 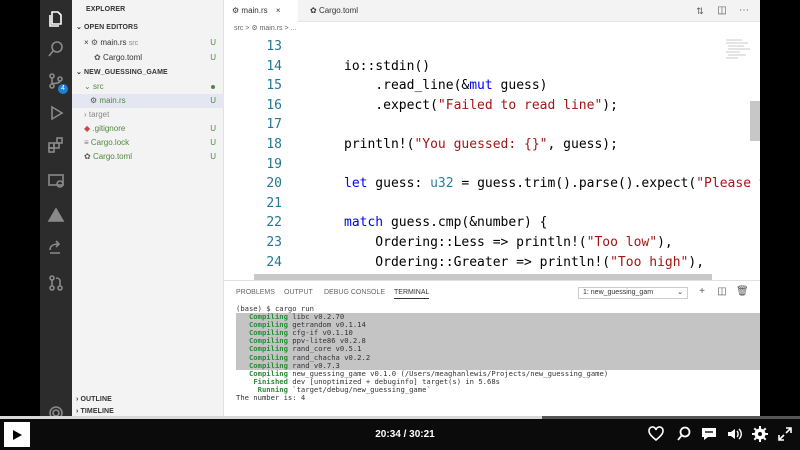 What do you see at coordinates (344, 389) in the screenshot?
I see `terminal-line: Running `target/debug/new_guessing_game`` at bounding box center [344, 389].